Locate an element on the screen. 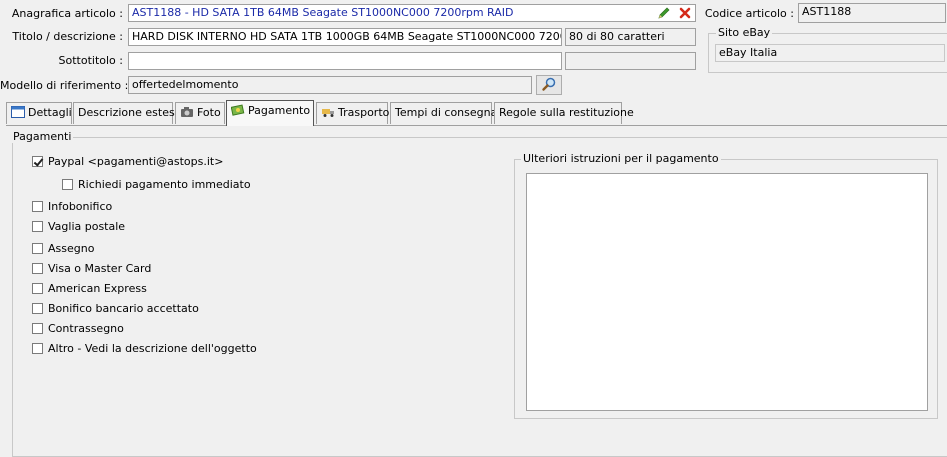  codice-label: Codice articolo : is located at coordinates (749, 13).